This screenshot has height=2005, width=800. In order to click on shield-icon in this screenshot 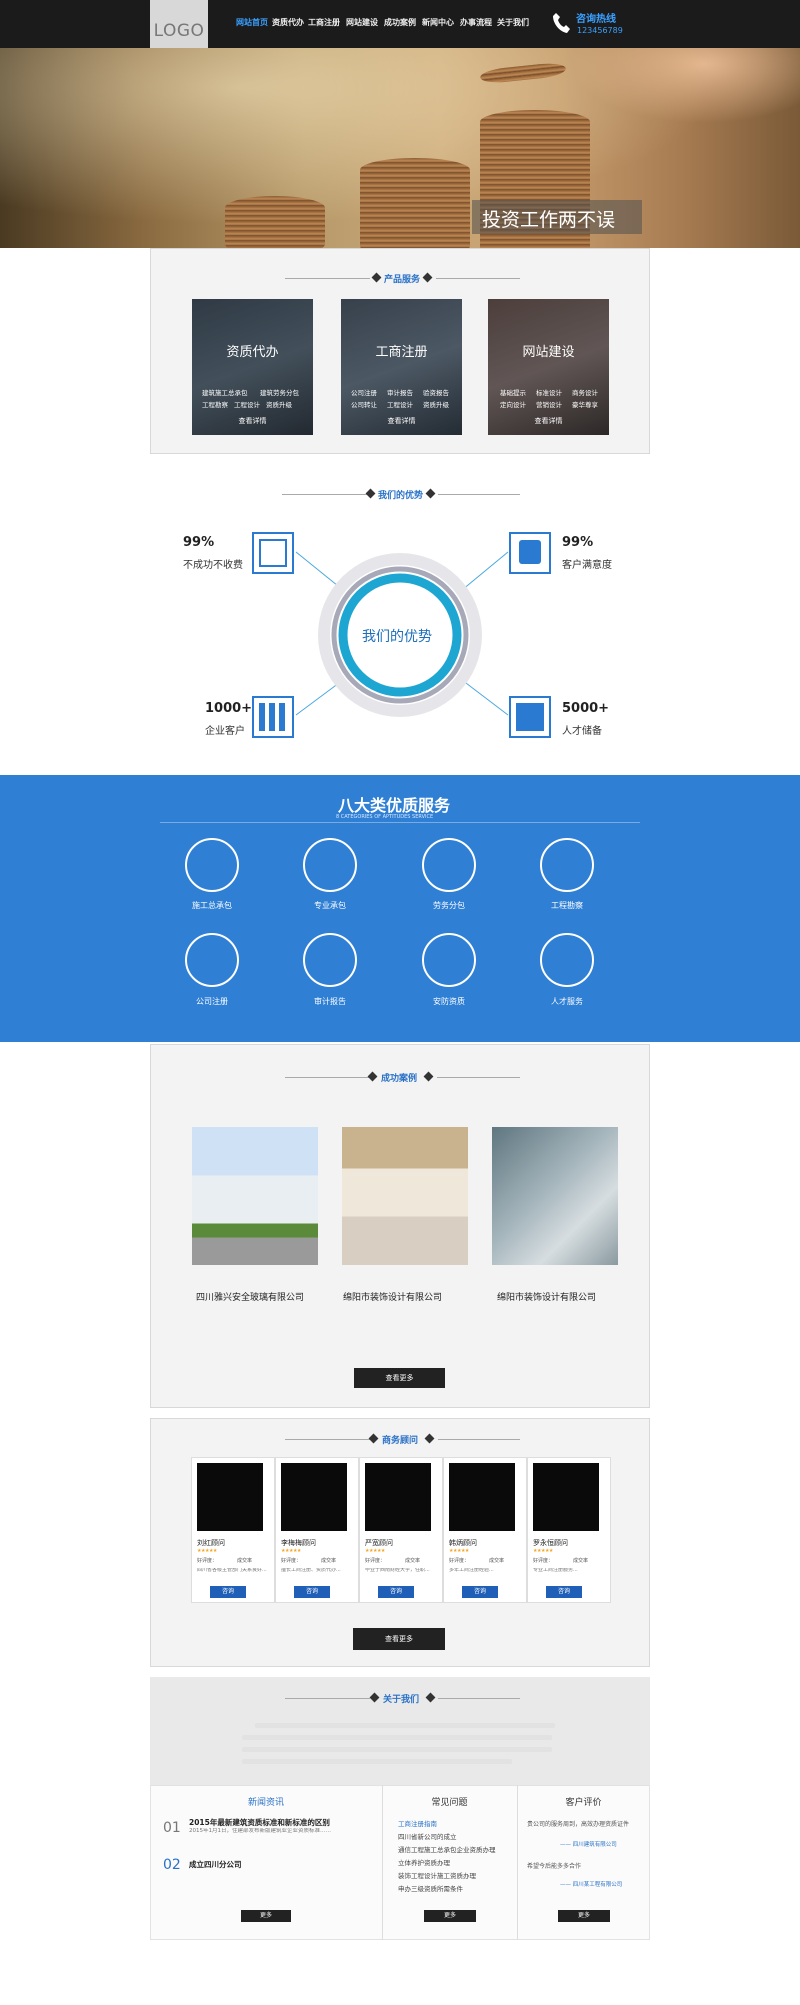, I will do `click(449, 960)`.